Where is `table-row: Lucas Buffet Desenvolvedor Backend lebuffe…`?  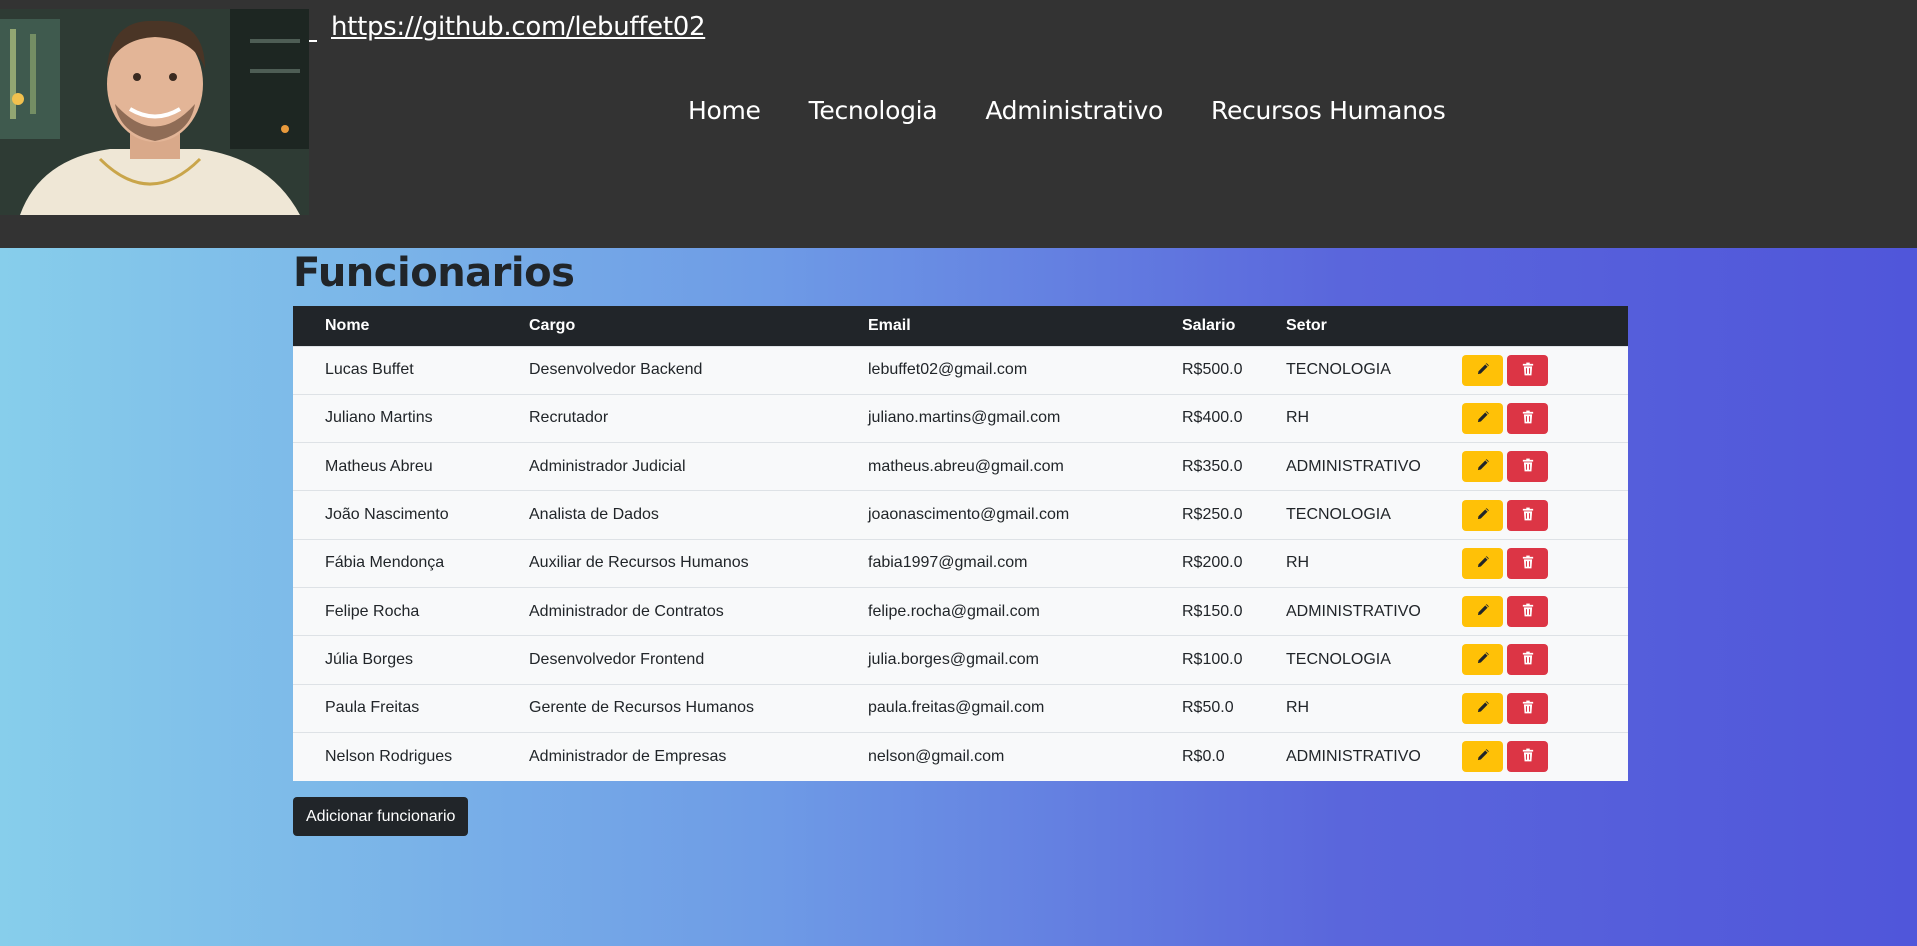 table-row: Lucas Buffet Desenvolvedor Backend lebuffe… is located at coordinates (960, 370).